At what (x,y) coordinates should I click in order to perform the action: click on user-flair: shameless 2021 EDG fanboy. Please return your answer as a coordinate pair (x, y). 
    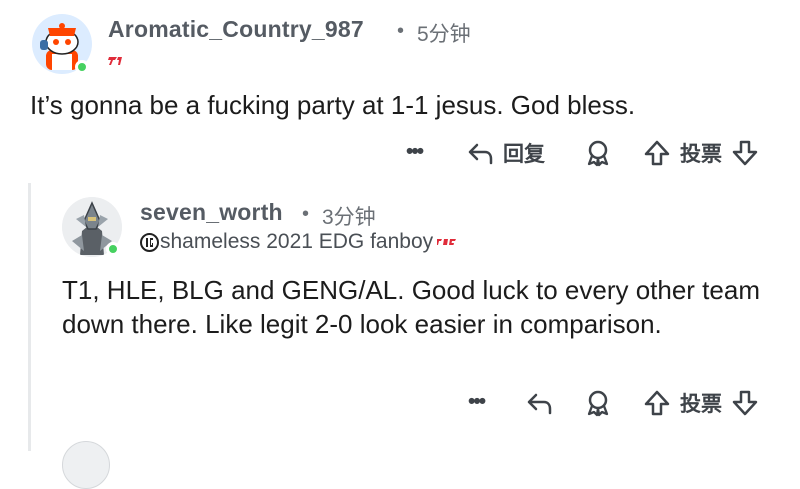
    Looking at the image, I should click on (299, 242).